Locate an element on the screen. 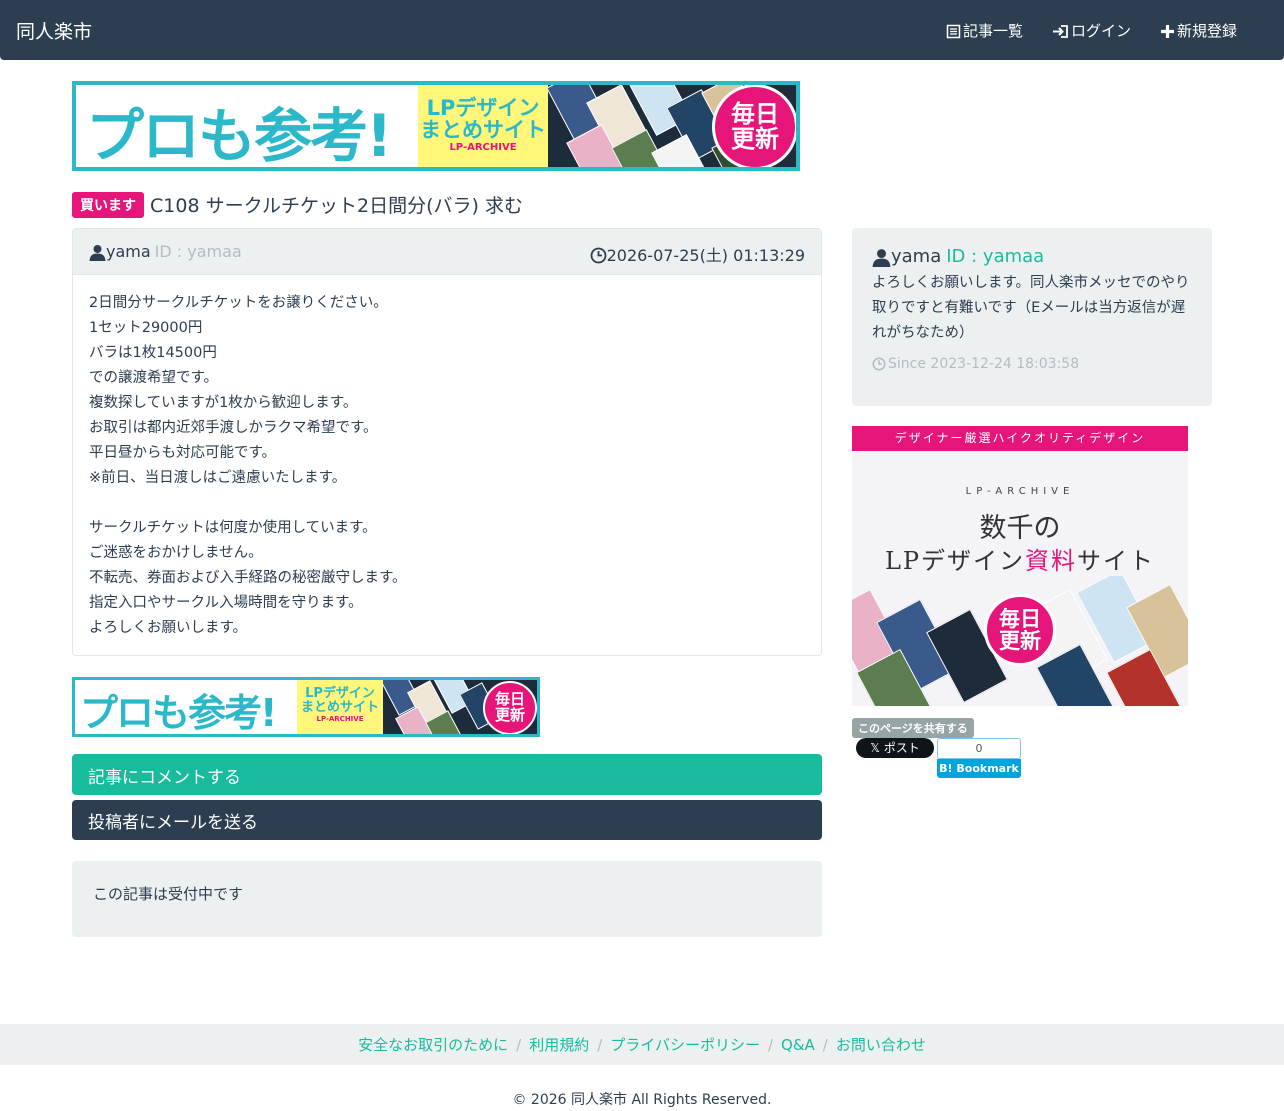 The height and width of the screenshot is (1111, 1284). buy-badge: 買います is located at coordinates (108, 204).